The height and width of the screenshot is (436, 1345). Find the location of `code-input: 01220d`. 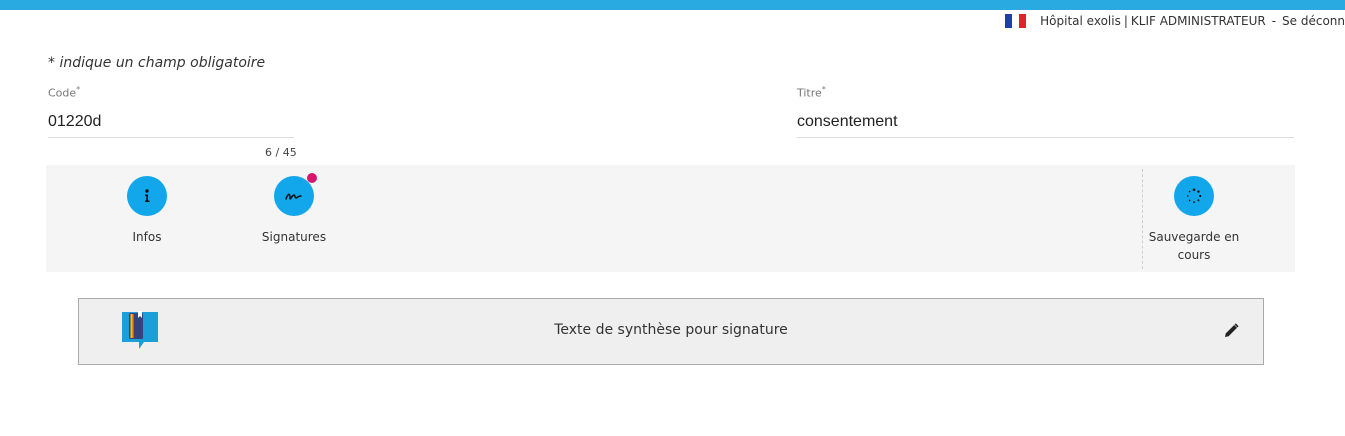

code-input: 01220d is located at coordinates (171, 125).